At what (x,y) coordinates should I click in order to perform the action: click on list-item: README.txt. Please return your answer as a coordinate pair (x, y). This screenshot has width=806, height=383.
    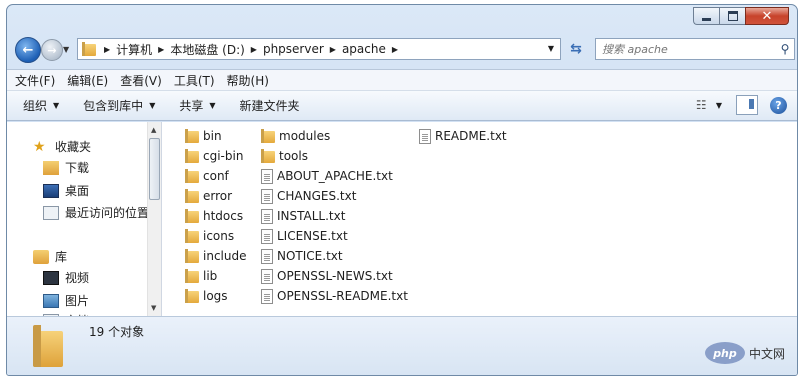
    Looking at the image, I should click on (463, 136).